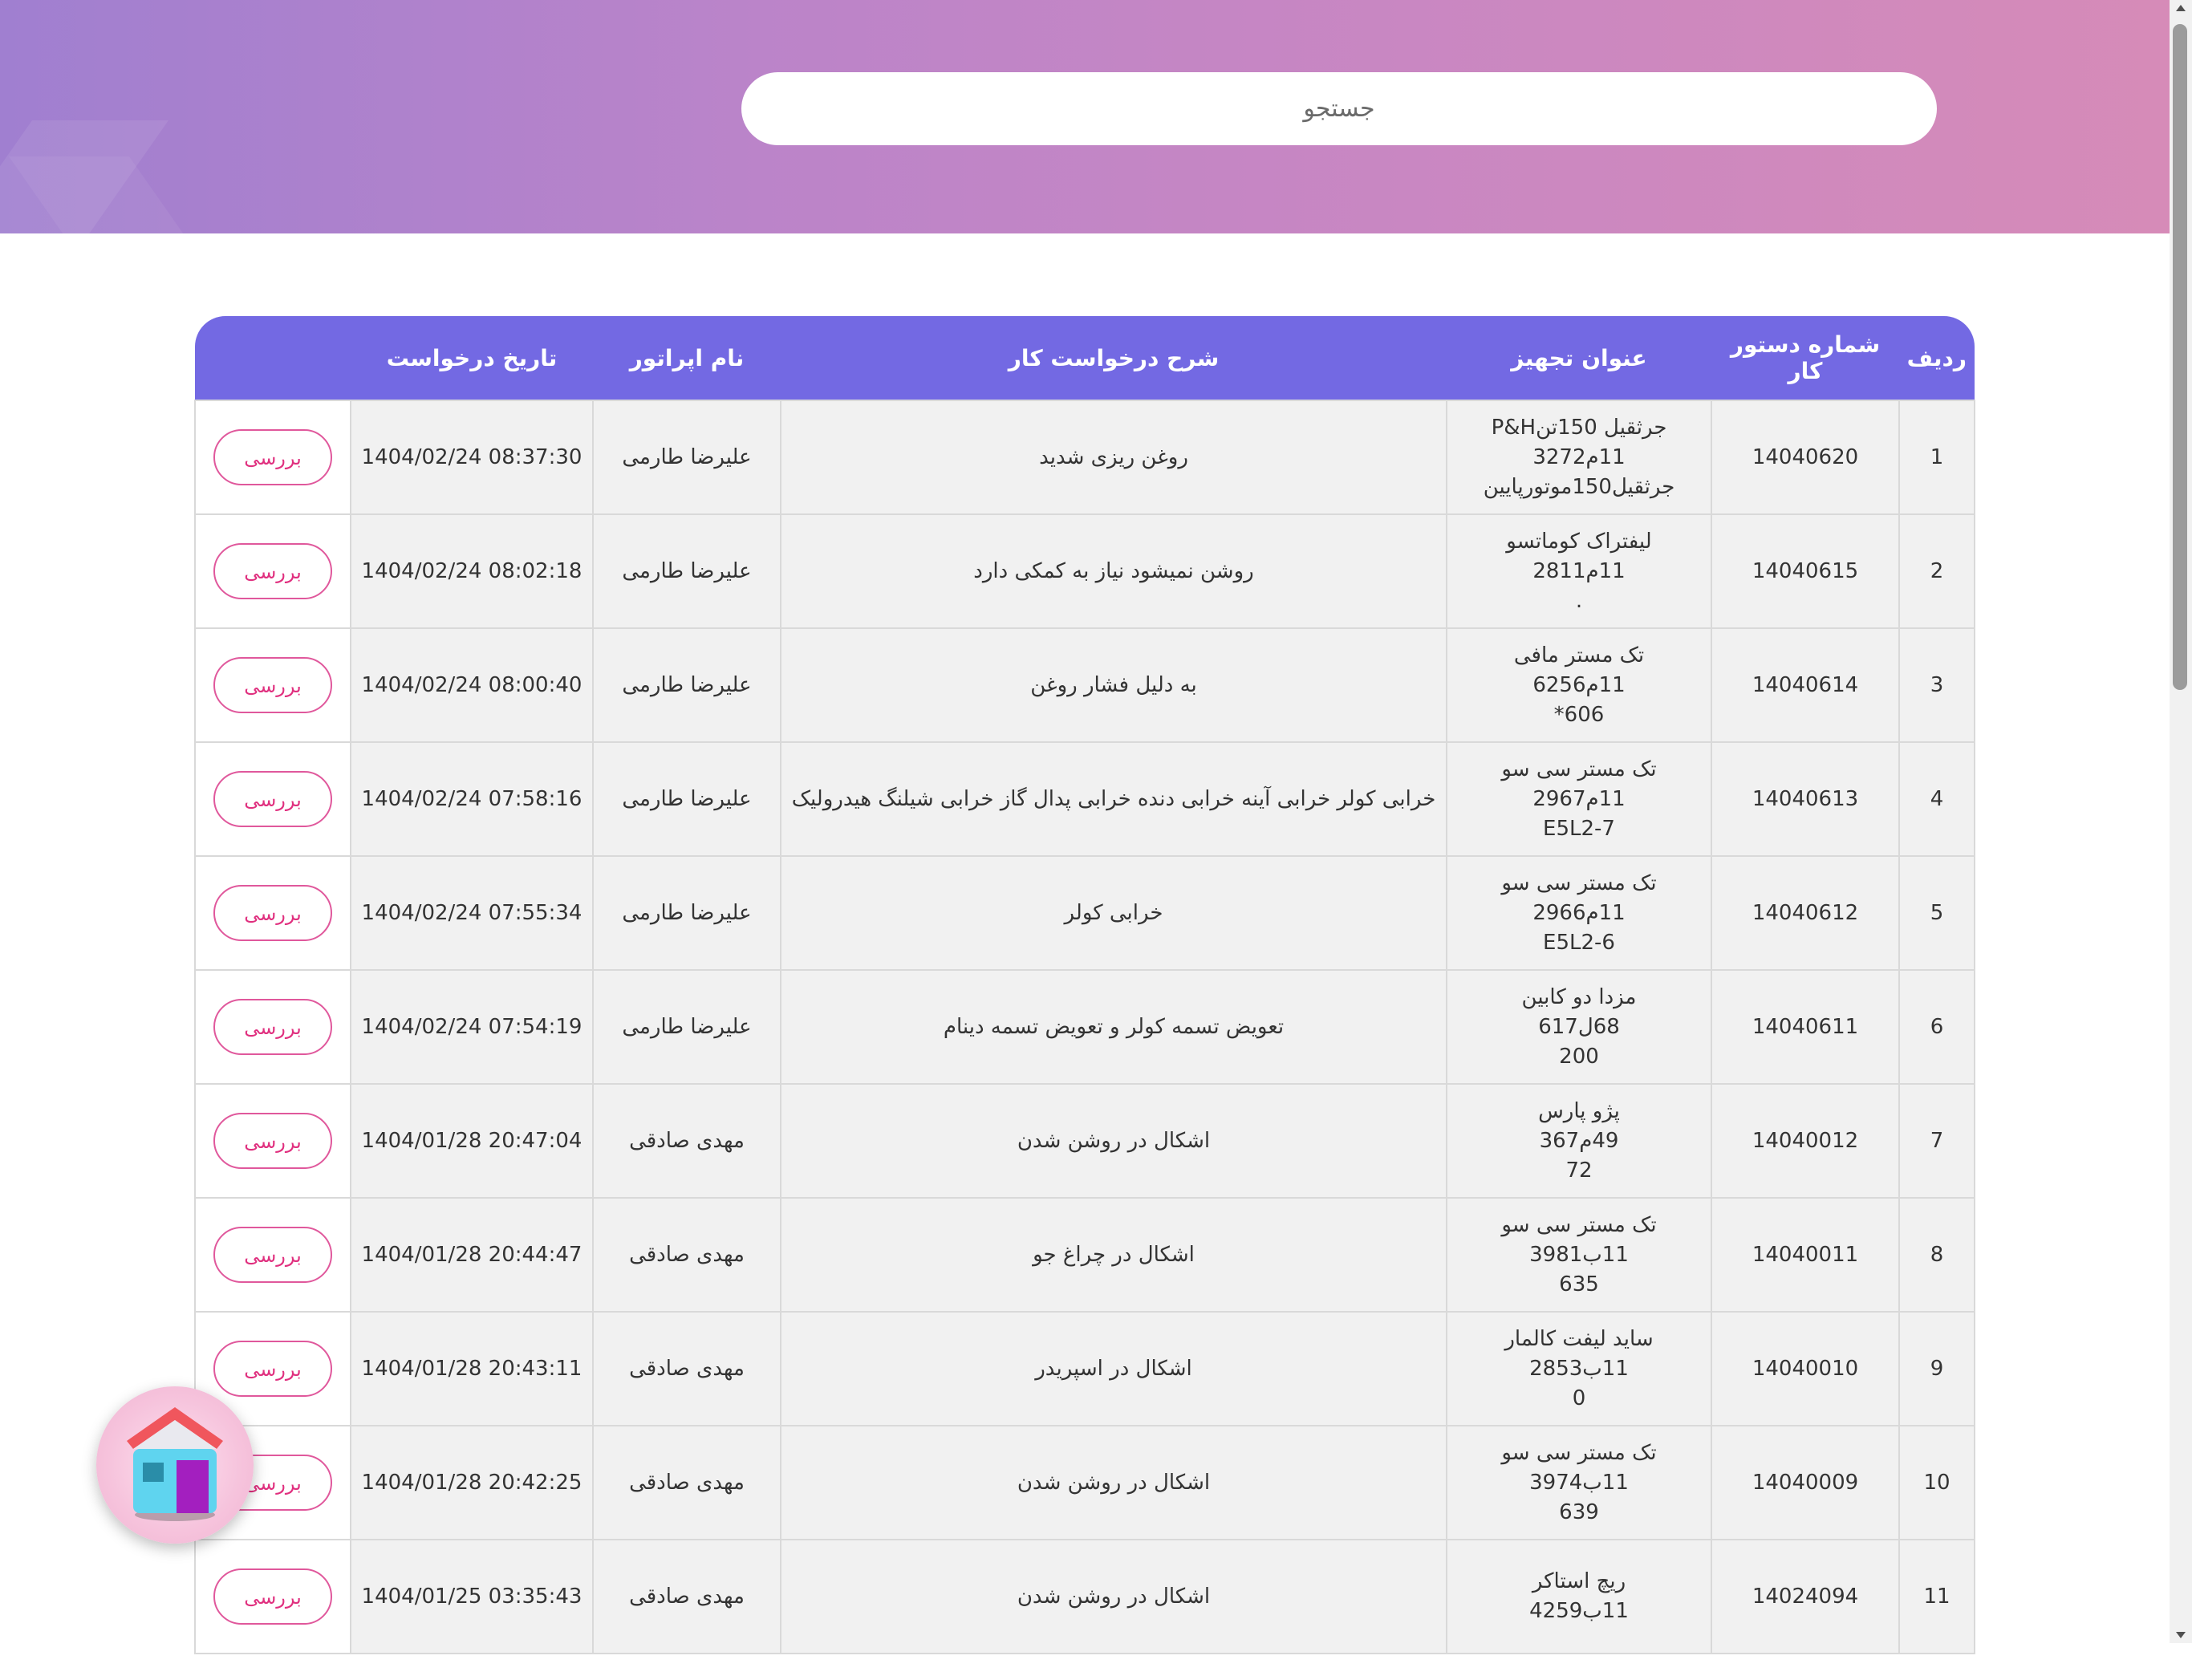 This screenshot has width=2192, height=1680. What do you see at coordinates (2181, 821) in the screenshot?
I see `vertical-scrollbar` at bounding box center [2181, 821].